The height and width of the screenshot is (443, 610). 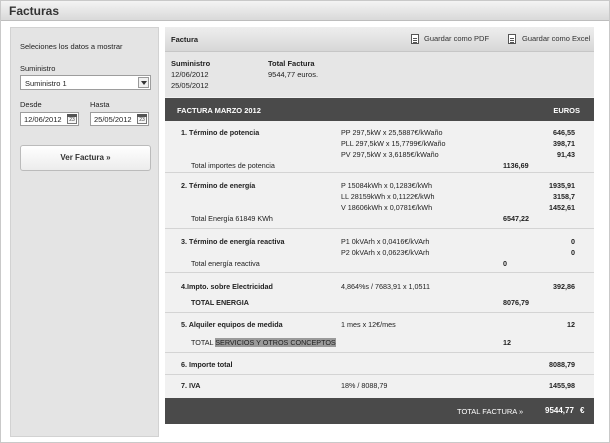 I want to click on hasta-date-field: 25/05/2012 23, so click(x=119, y=119).